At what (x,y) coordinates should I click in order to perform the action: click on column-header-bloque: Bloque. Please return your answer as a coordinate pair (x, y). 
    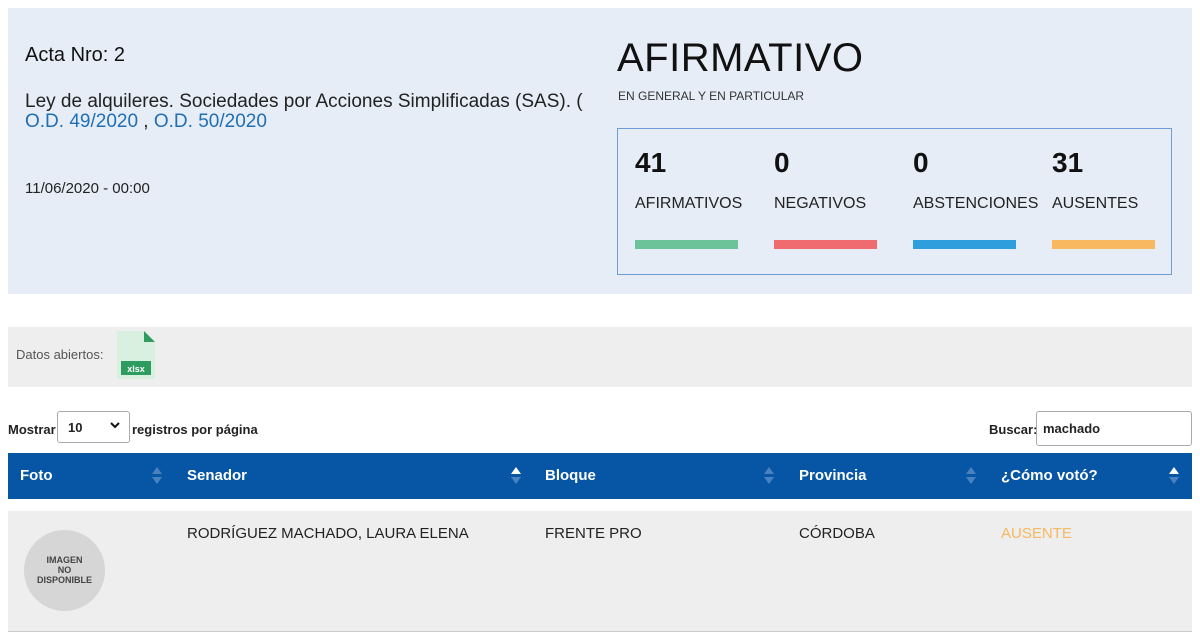
    Looking at the image, I should click on (570, 476).